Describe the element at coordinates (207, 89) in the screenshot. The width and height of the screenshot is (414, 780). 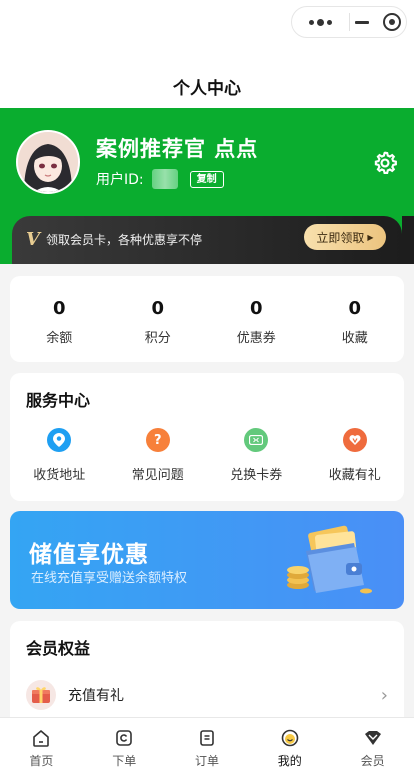
I see `page-title: 个人中心` at that location.